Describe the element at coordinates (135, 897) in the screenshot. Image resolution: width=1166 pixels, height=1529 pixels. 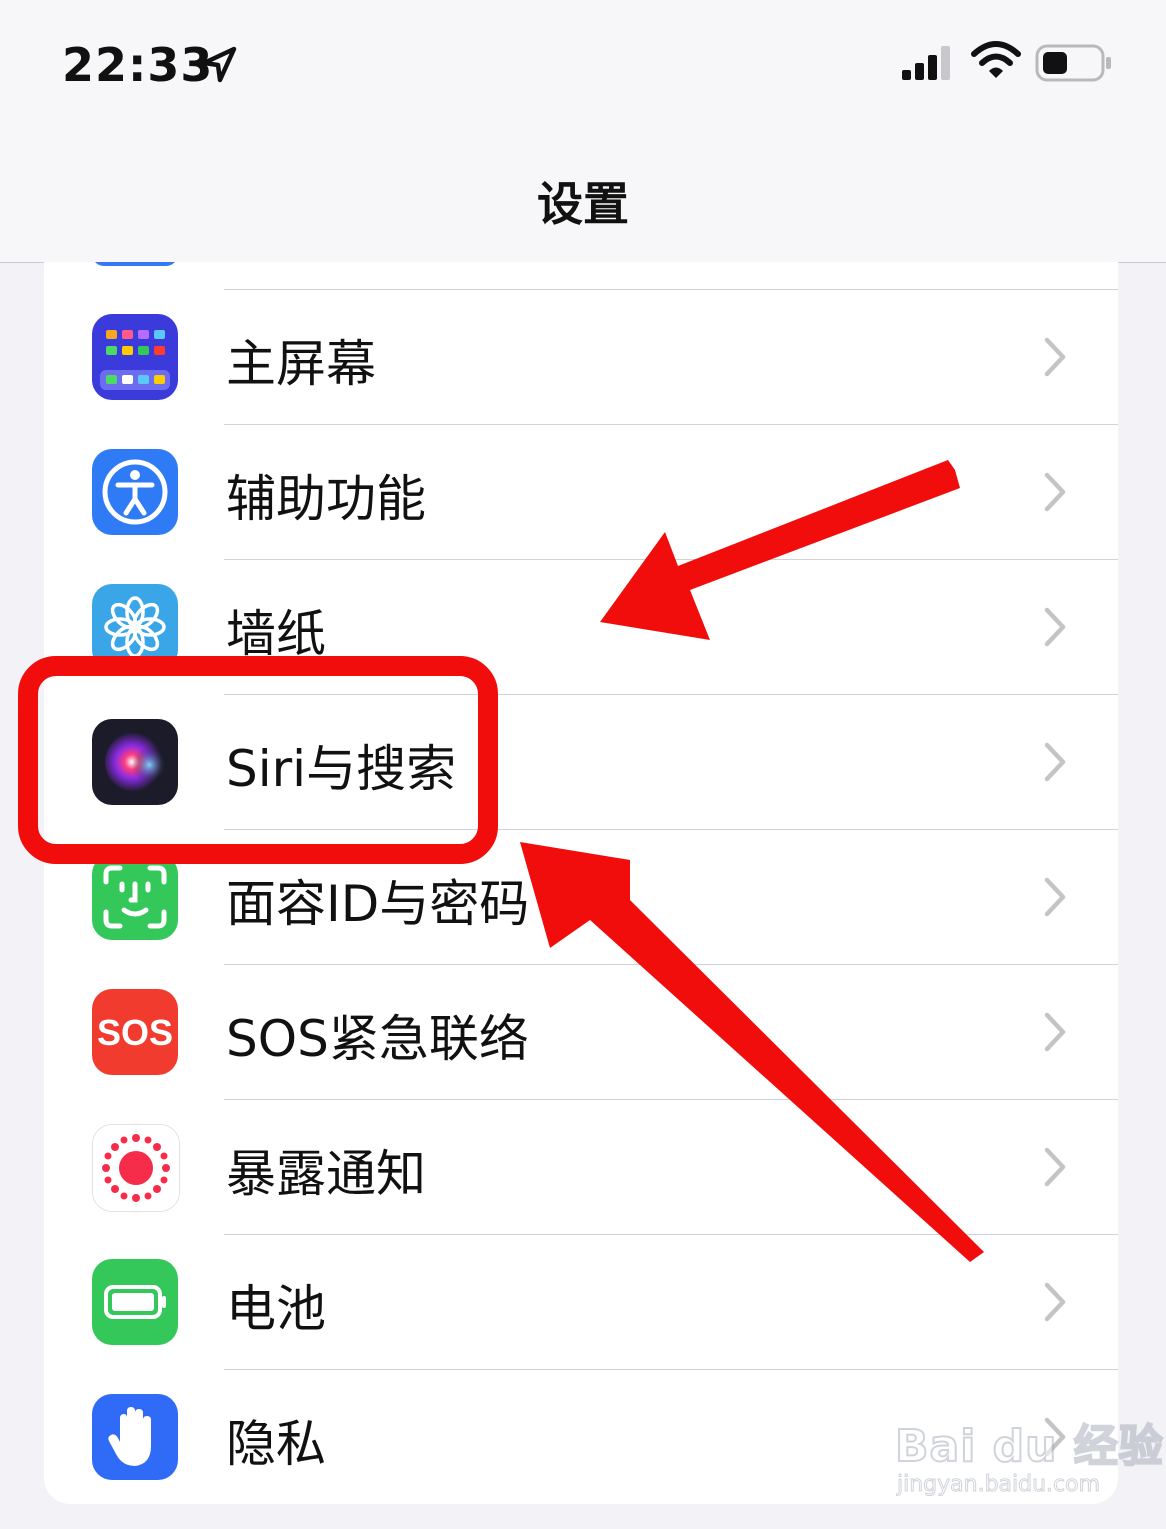
I see `face-id-icon` at that location.